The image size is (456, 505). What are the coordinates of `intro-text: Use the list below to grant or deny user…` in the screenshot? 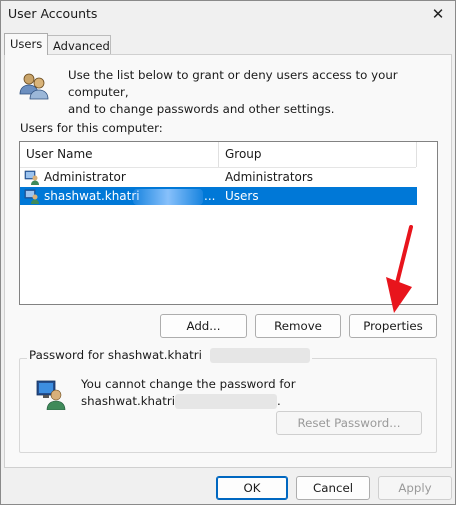 It's located at (253, 92).